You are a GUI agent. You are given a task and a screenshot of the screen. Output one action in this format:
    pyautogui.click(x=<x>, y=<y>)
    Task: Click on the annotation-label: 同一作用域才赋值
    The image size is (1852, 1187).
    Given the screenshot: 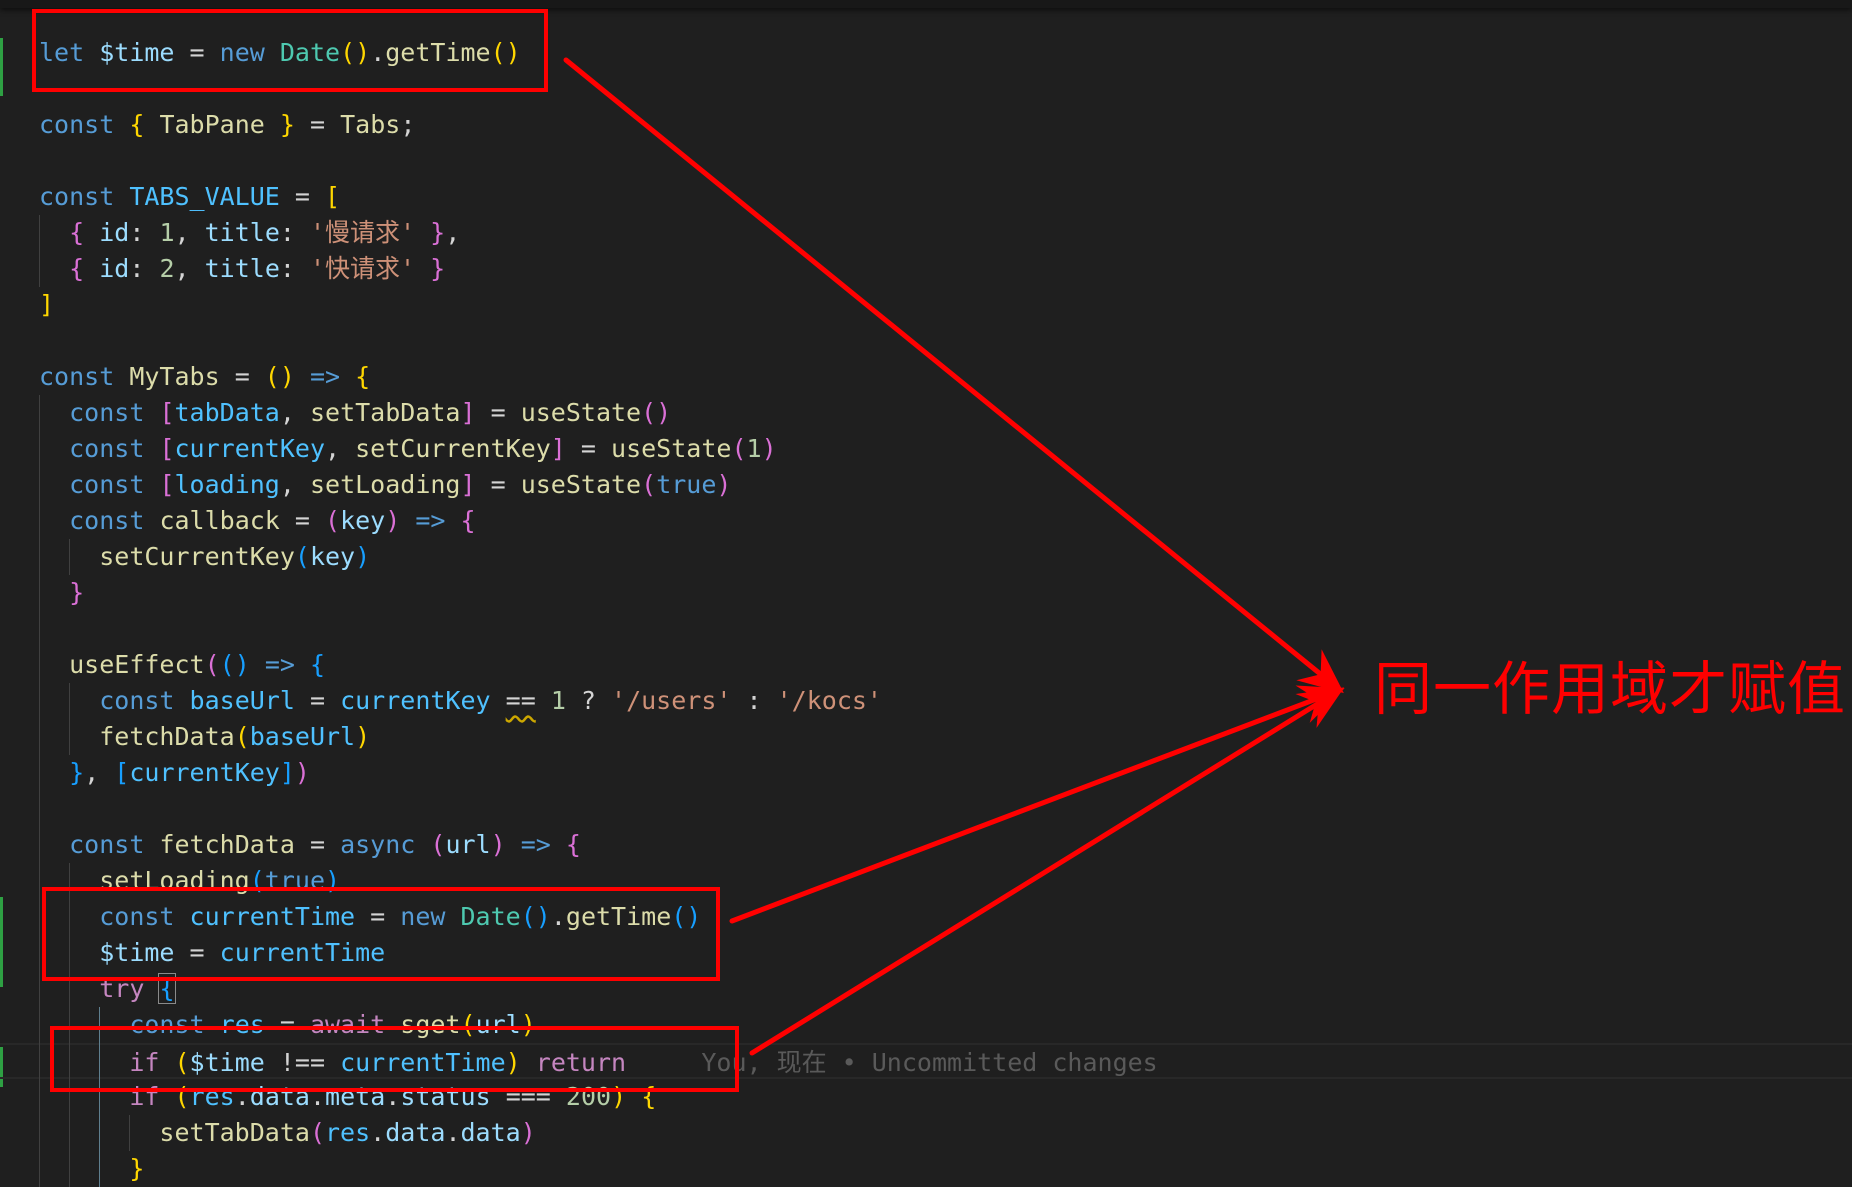 What is the action you would take?
    pyautogui.click(x=1610, y=689)
    